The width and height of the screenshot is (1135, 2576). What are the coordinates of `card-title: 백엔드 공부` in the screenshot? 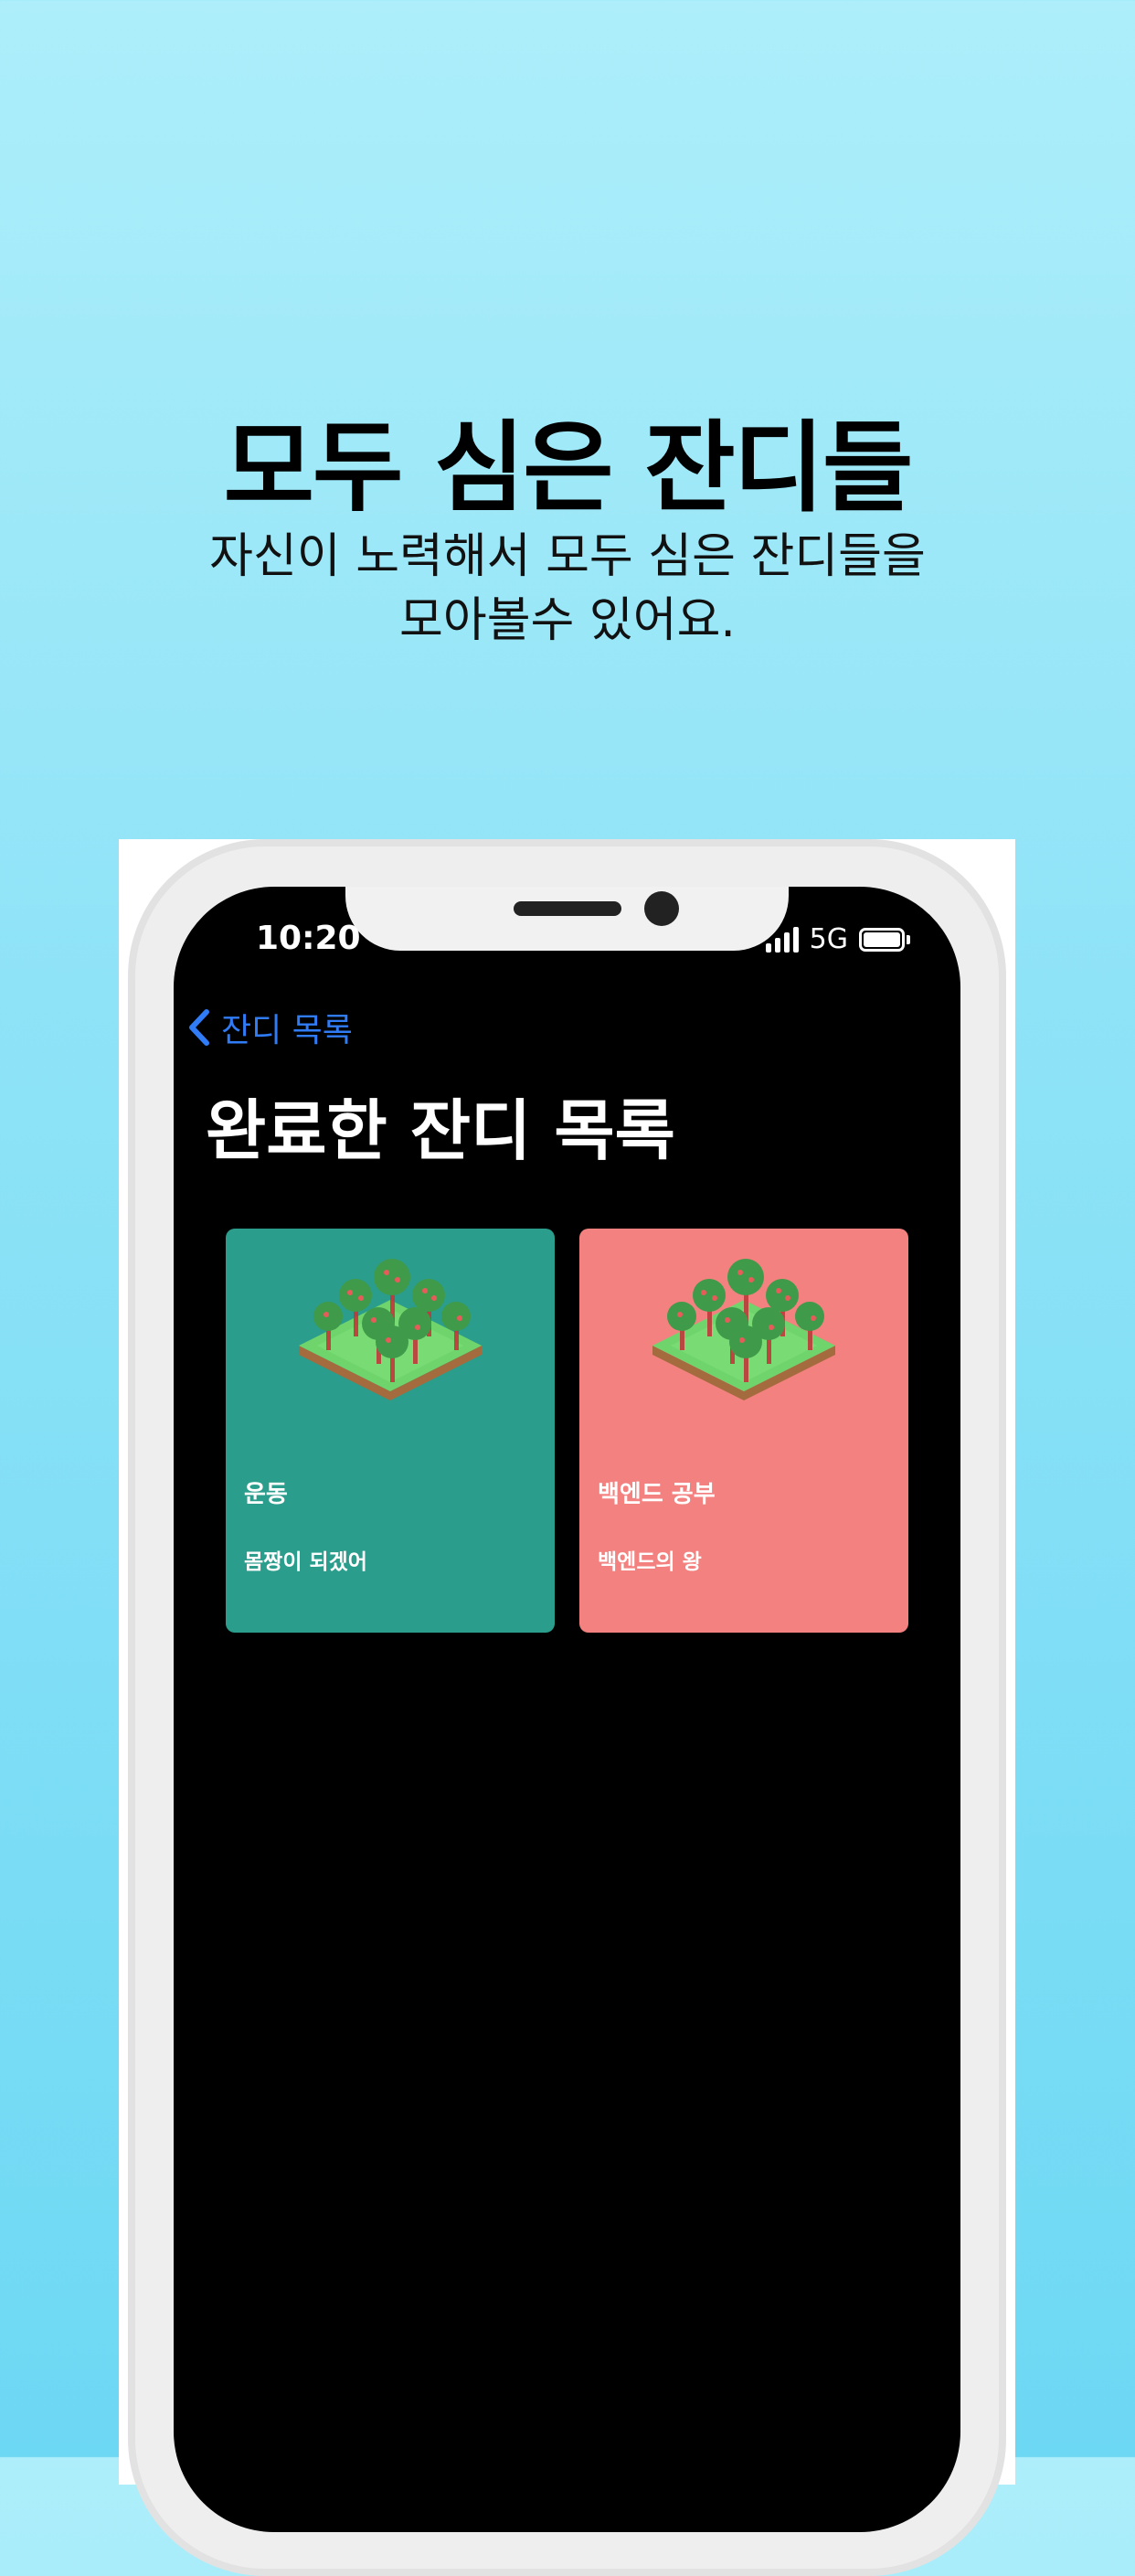 It's located at (657, 1494).